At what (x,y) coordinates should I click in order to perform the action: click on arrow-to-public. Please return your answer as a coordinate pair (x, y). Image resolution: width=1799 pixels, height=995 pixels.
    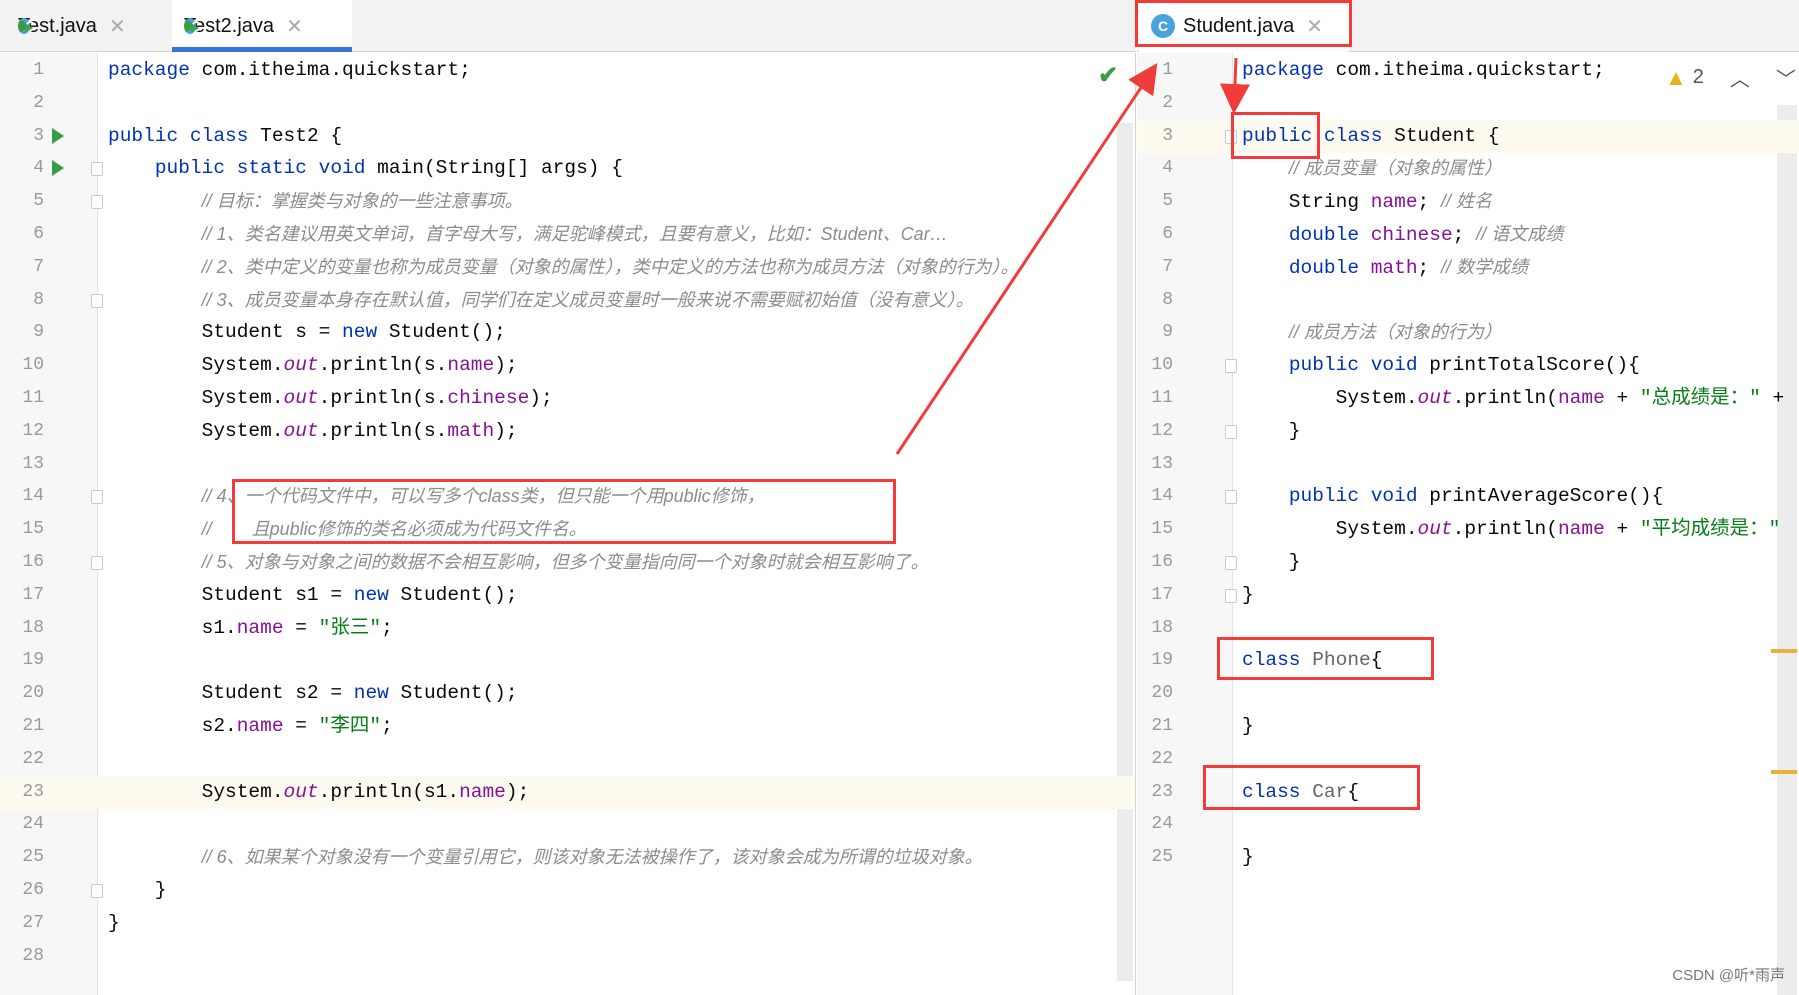
    Looking at the image, I should click on (1234, 85).